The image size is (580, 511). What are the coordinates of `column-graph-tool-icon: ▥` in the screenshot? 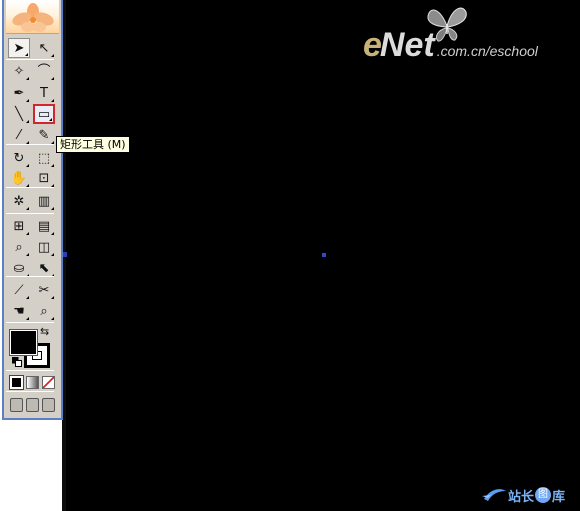 It's located at (44, 201).